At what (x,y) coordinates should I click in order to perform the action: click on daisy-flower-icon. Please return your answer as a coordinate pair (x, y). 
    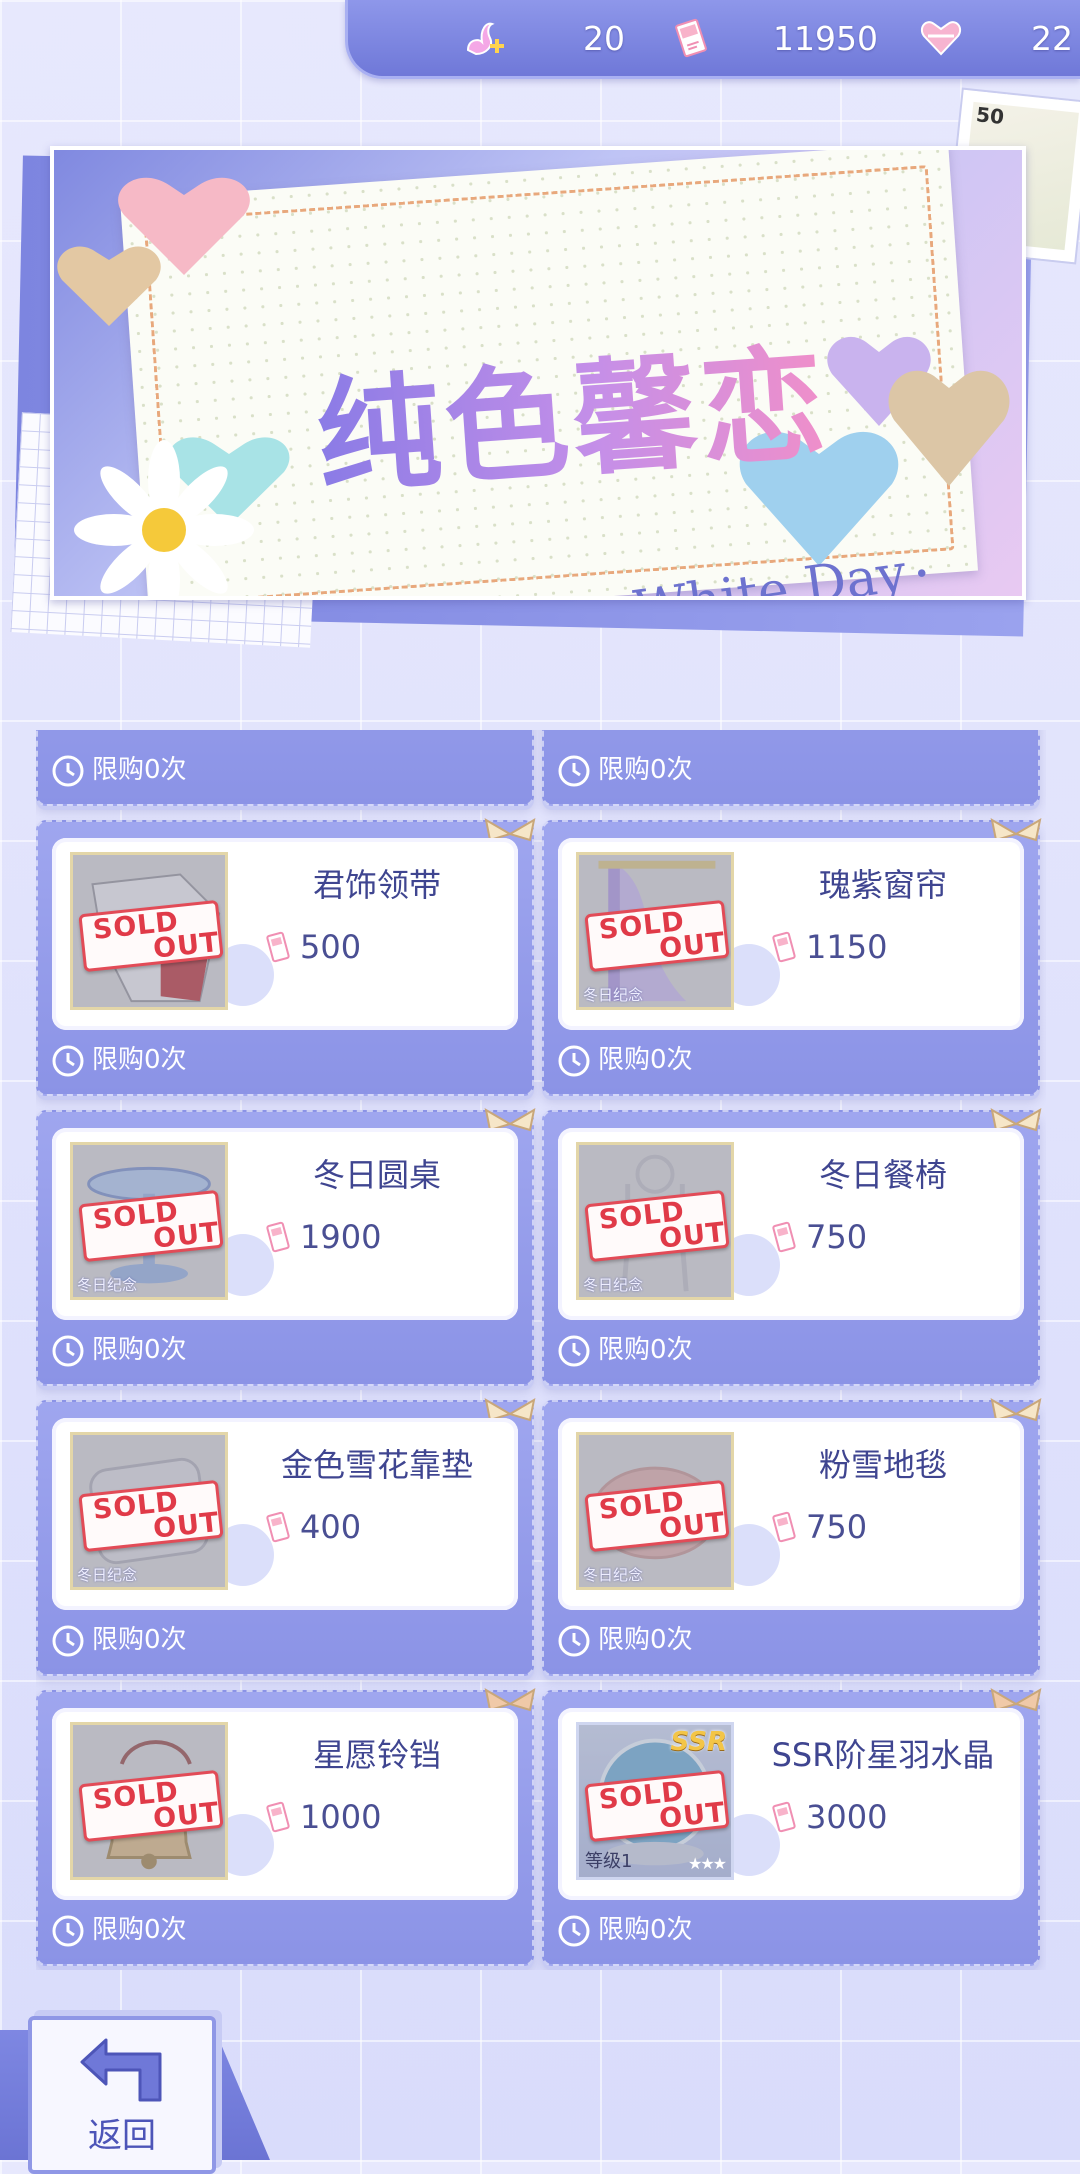
    Looking at the image, I should click on (164, 518).